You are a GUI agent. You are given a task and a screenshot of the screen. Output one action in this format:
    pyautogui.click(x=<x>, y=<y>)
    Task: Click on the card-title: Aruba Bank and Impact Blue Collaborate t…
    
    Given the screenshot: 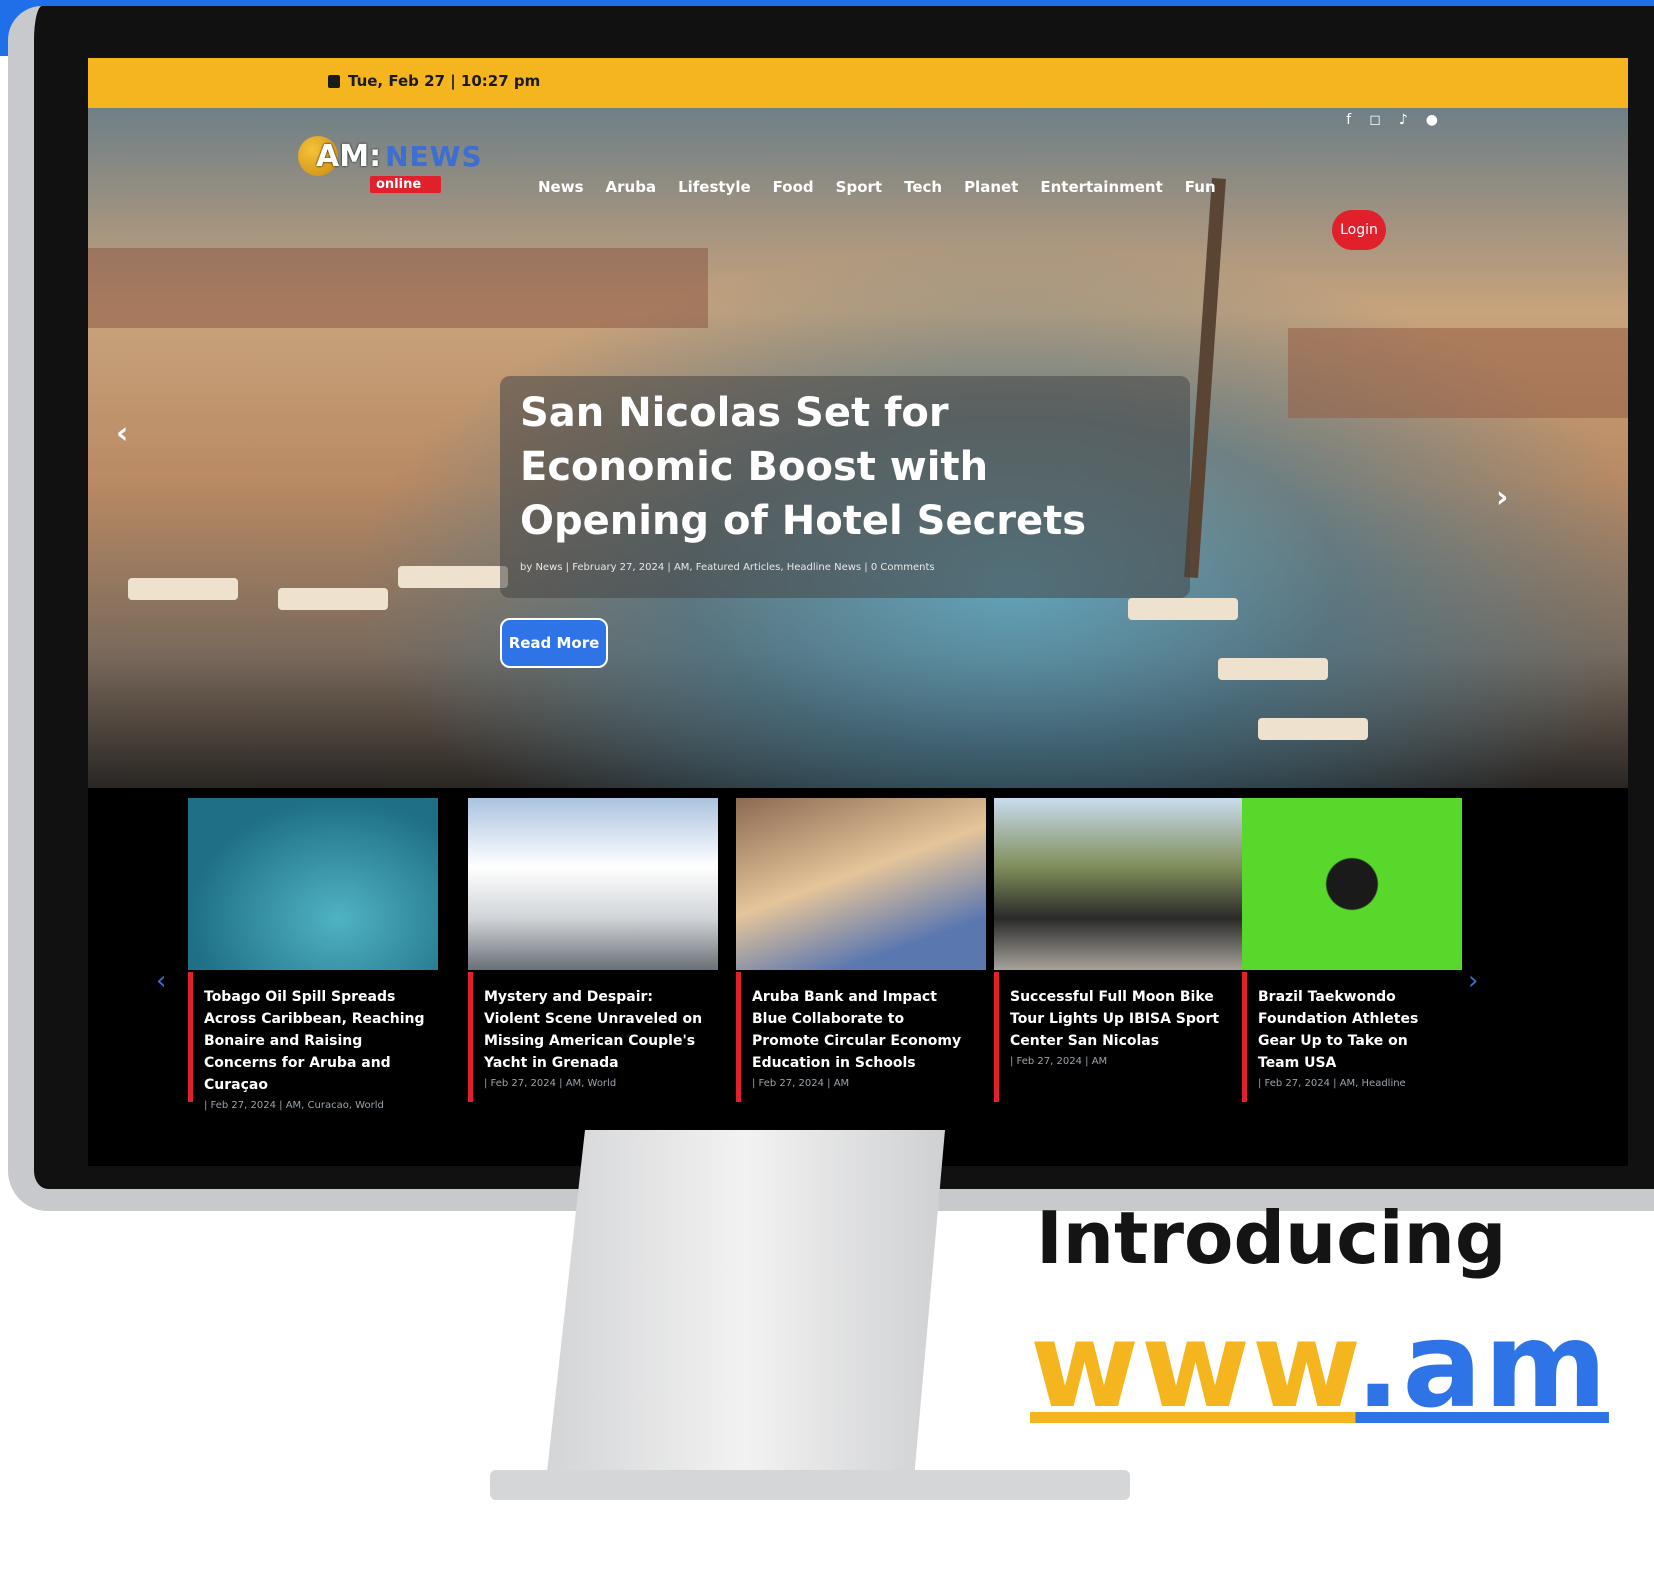 What is the action you would take?
    pyautogui.click(x=864, y=1030)
    